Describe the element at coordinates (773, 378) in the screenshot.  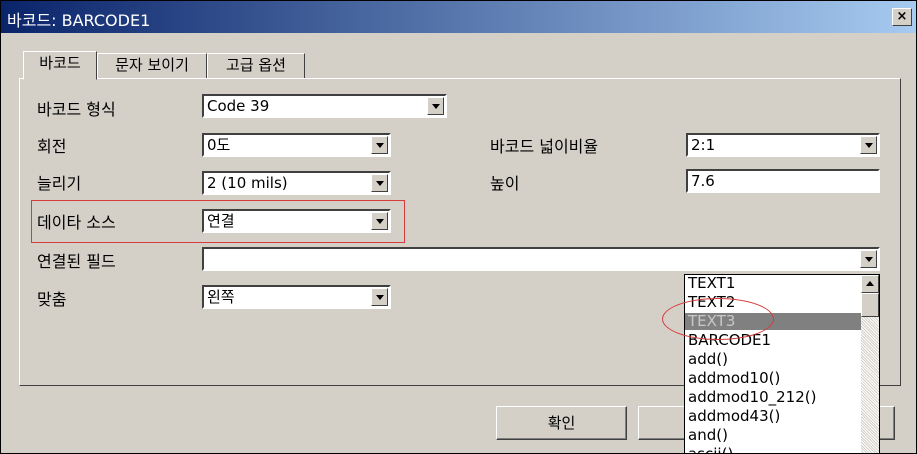
I see `list-item: addmod10()` at that location.